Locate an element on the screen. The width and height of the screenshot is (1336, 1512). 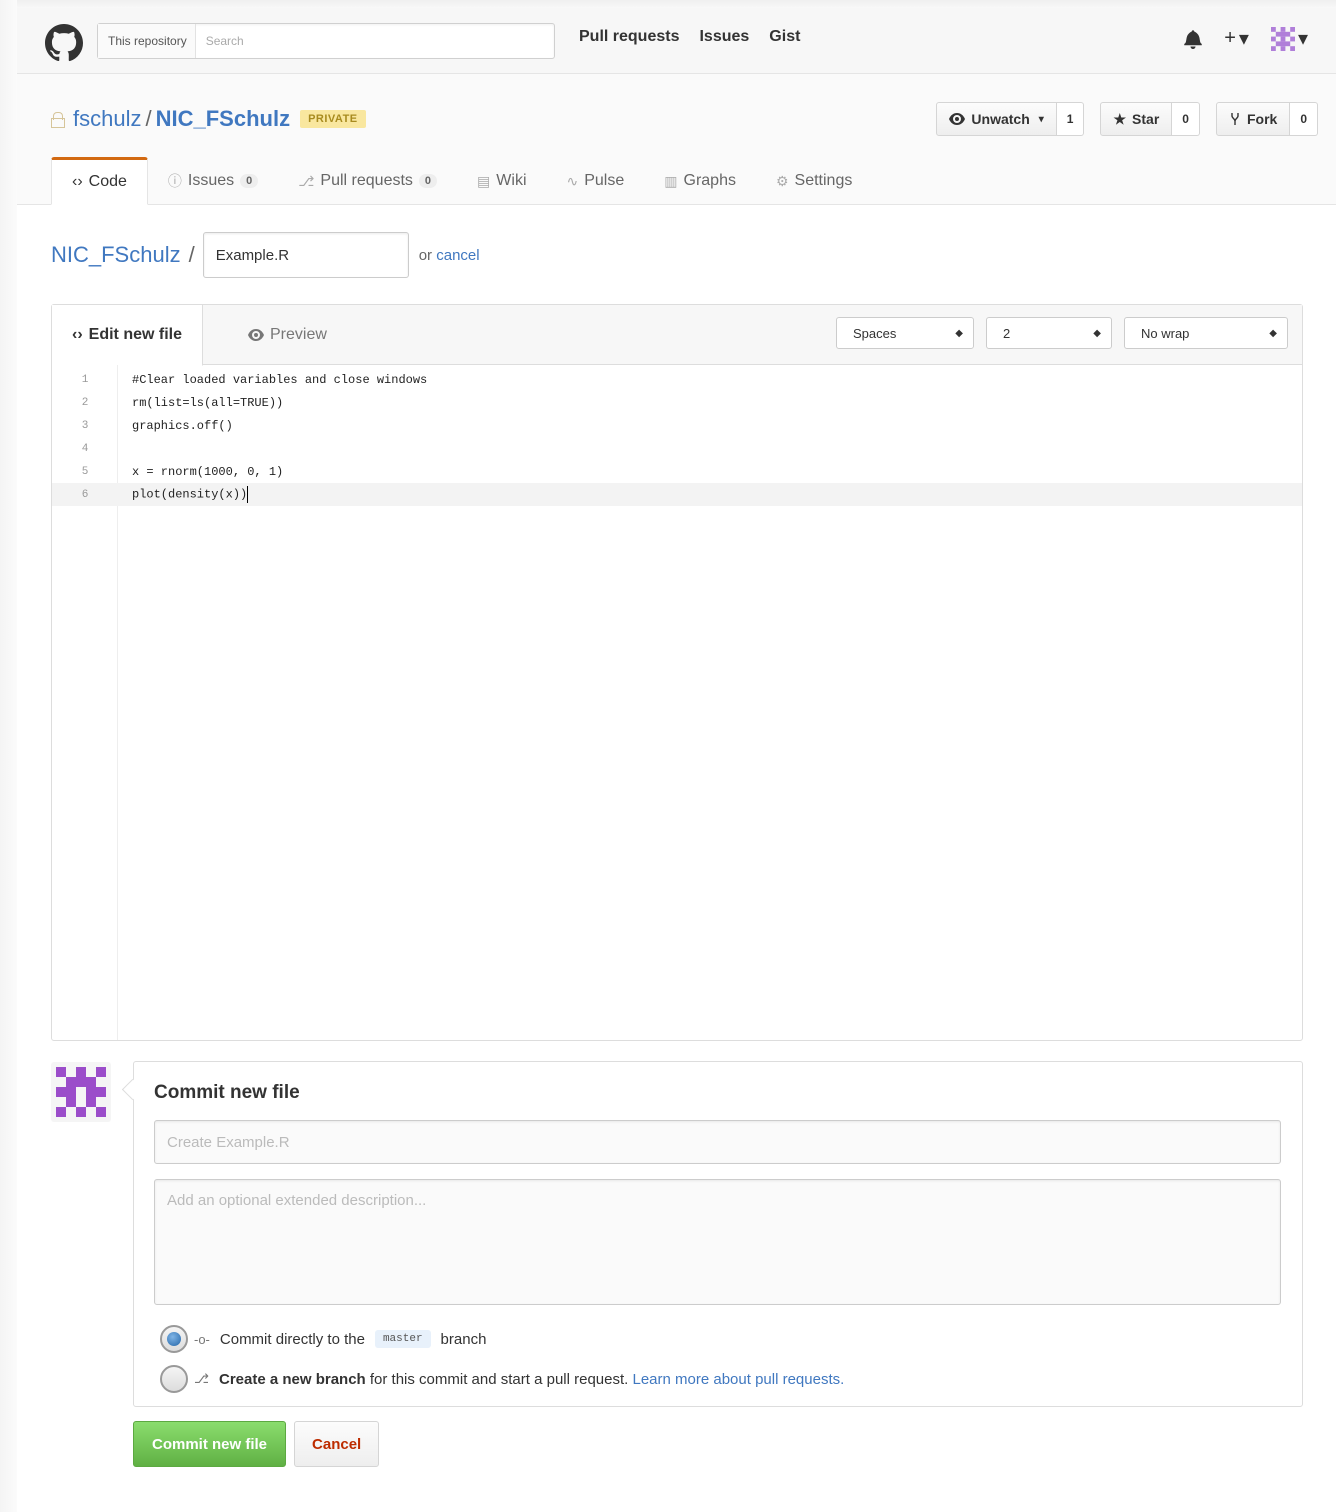
code-line: 4 is located at coordinates (677, 448).